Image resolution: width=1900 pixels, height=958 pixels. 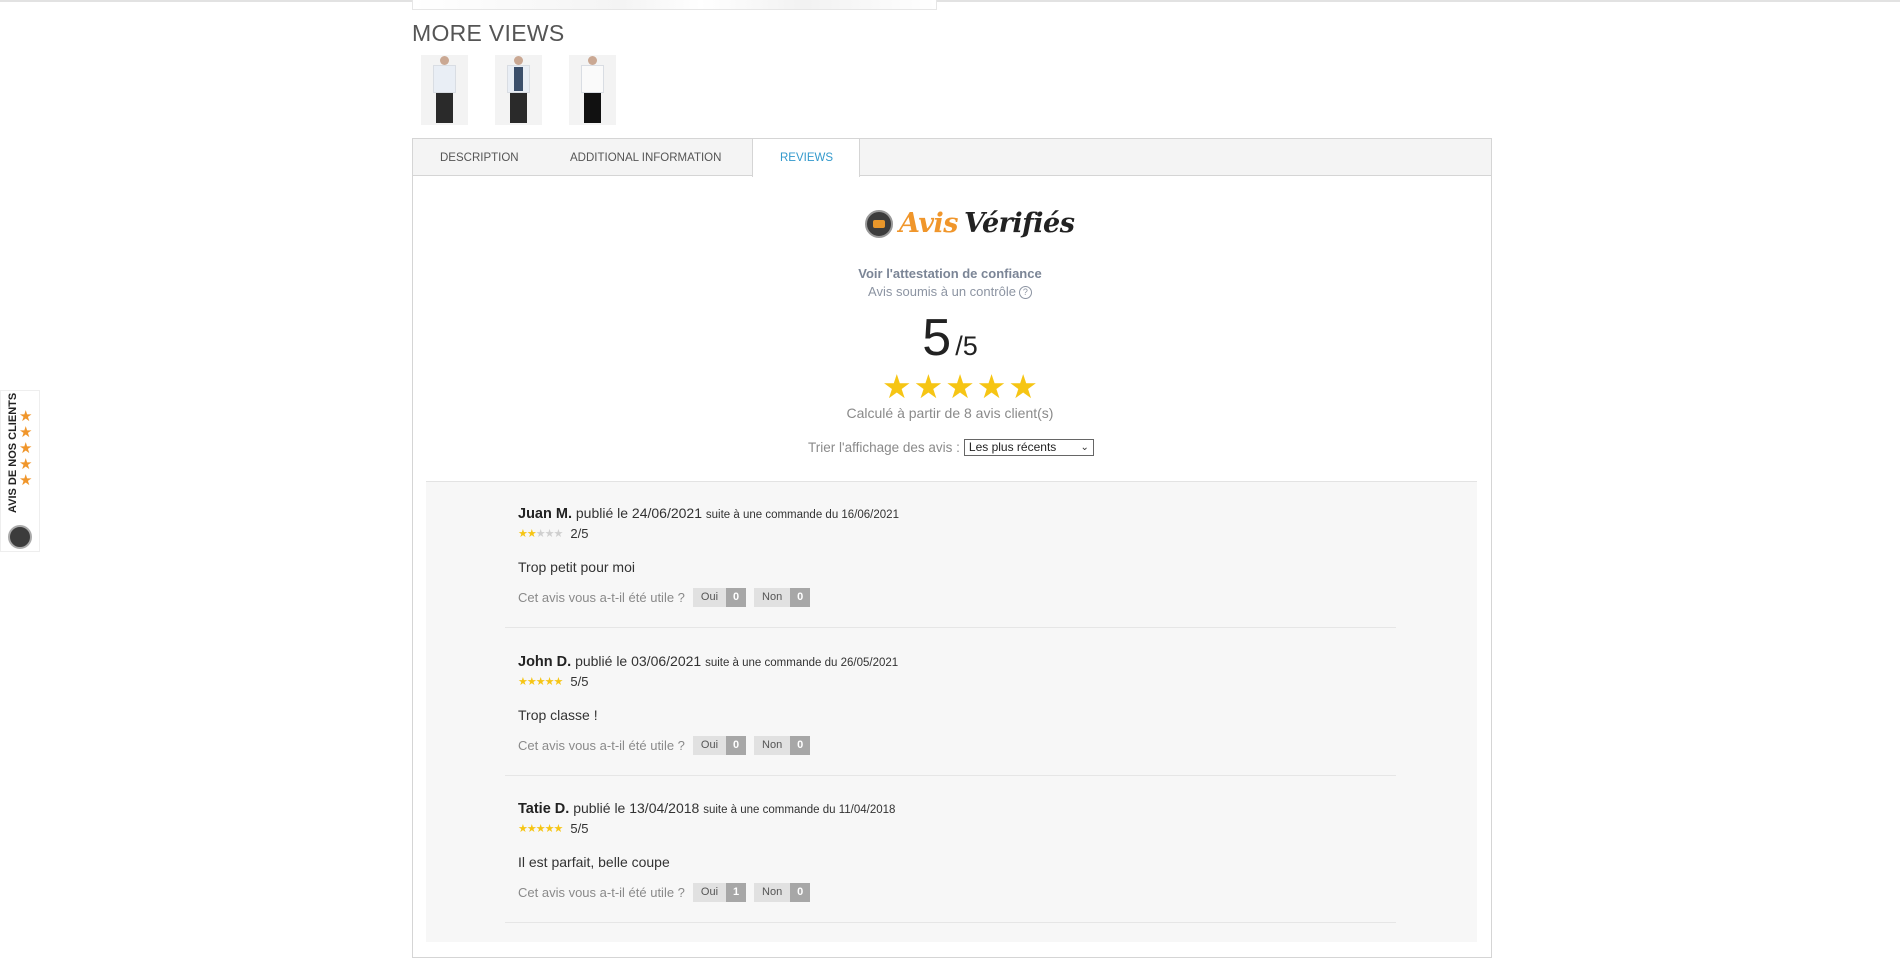 I want to click on chevron-down-icon: ⌄, so click(x=1084, y=447).